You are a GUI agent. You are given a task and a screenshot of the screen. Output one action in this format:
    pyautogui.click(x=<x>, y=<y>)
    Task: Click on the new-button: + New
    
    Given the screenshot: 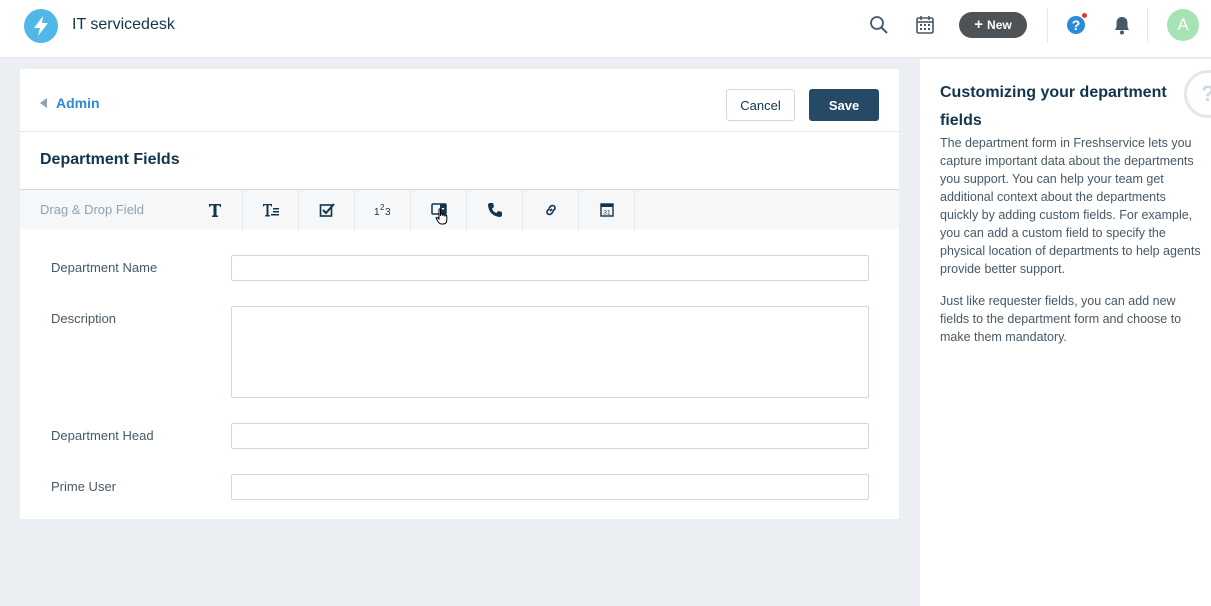 What is the action you would take?
    pyautogui.click(x=993, y=25)
    